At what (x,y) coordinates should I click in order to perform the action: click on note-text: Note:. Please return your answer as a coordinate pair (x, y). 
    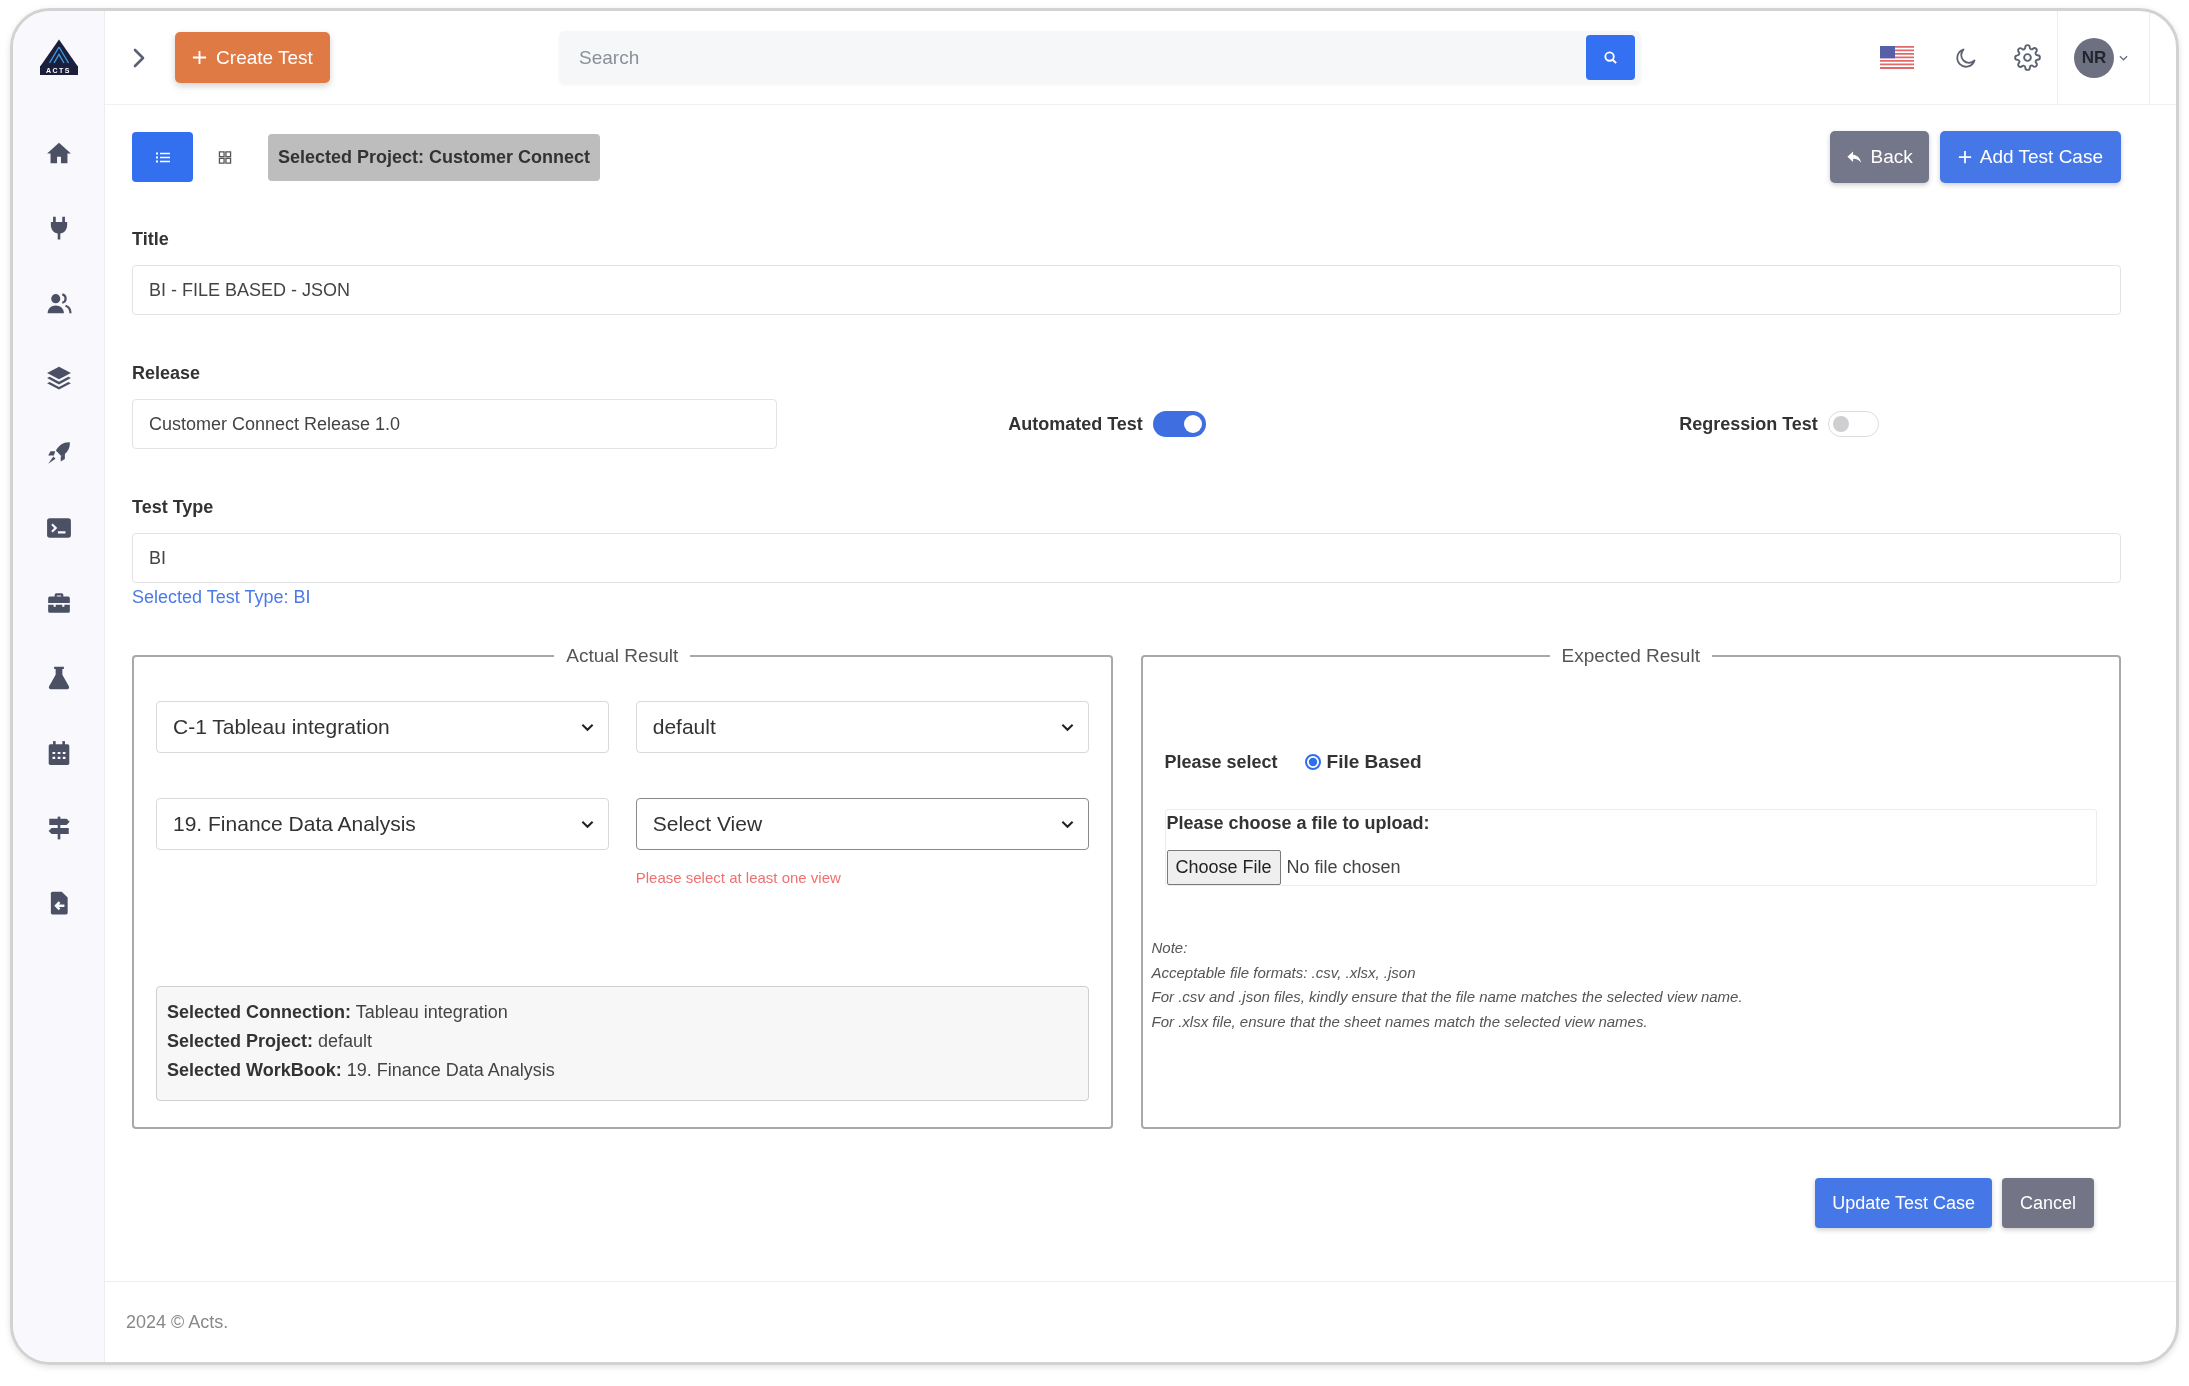
    Looking at the image, I should click on (1170, 948).